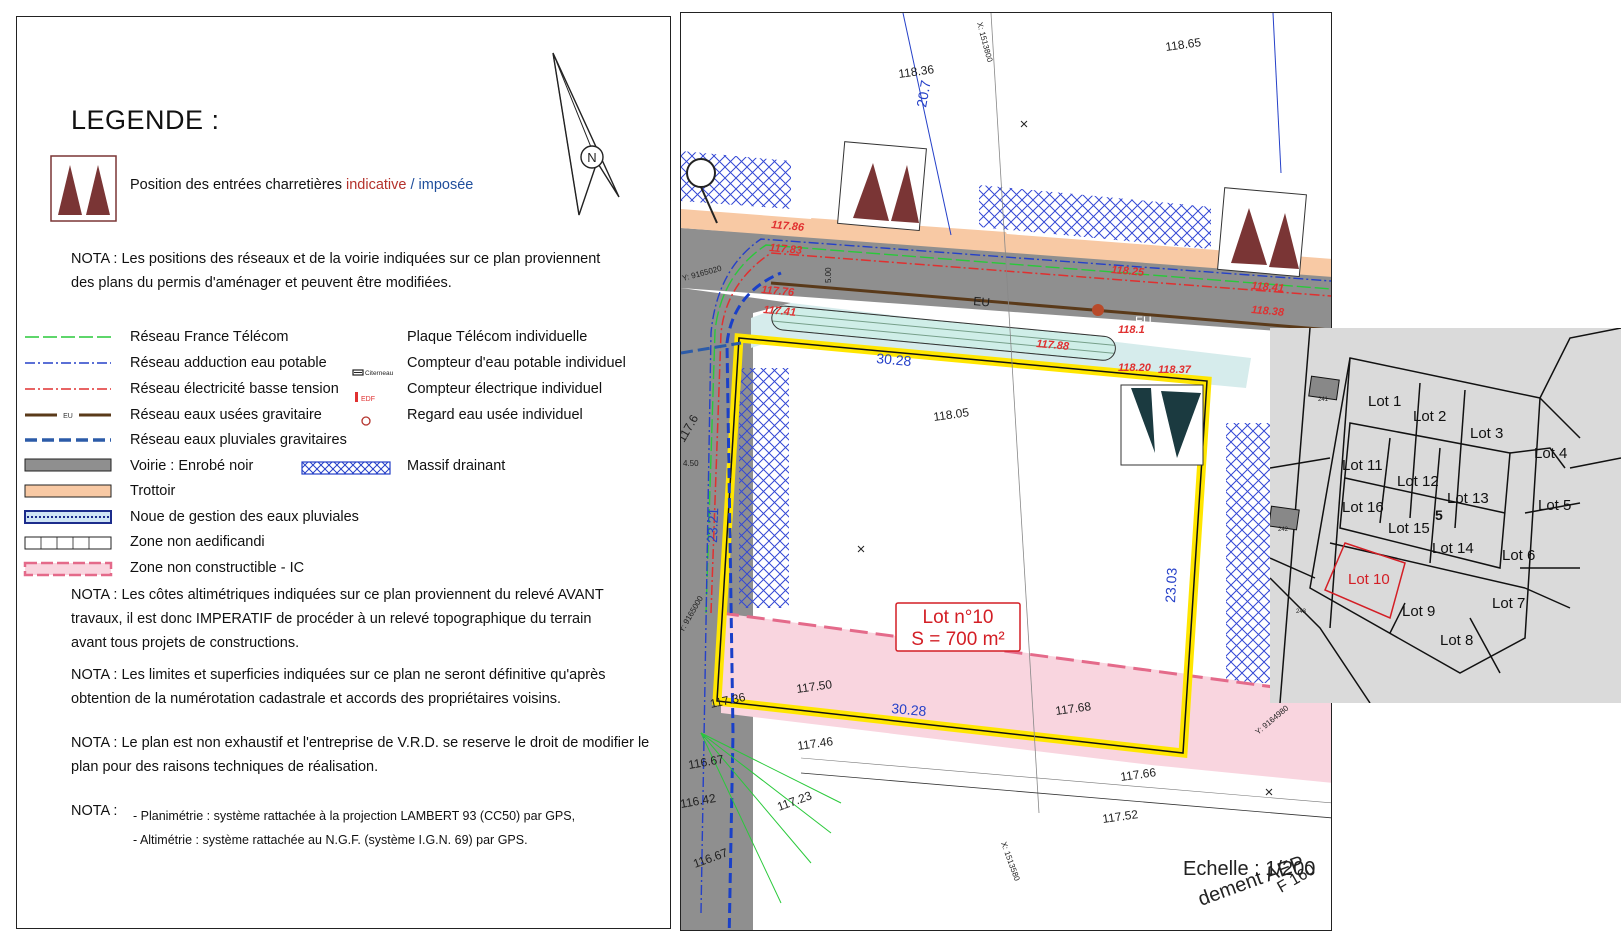 This screenshot has width=1621, height=945. Describe the element at coordinates (244, 517) in the screenshot. I see `legend-swale: Noue de gestion des eaux pluviales` at that location.